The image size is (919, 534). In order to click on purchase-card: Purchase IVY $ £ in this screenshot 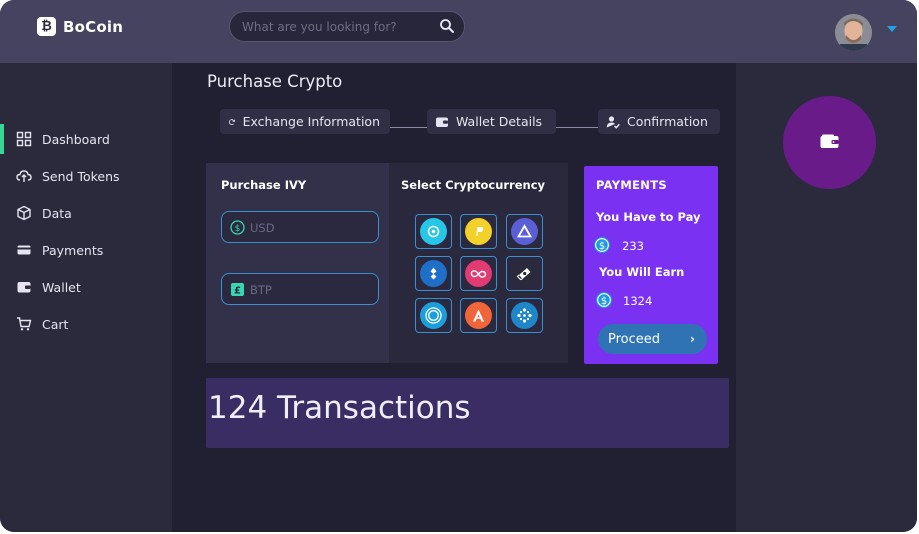, I will do `click(297, 263)`.